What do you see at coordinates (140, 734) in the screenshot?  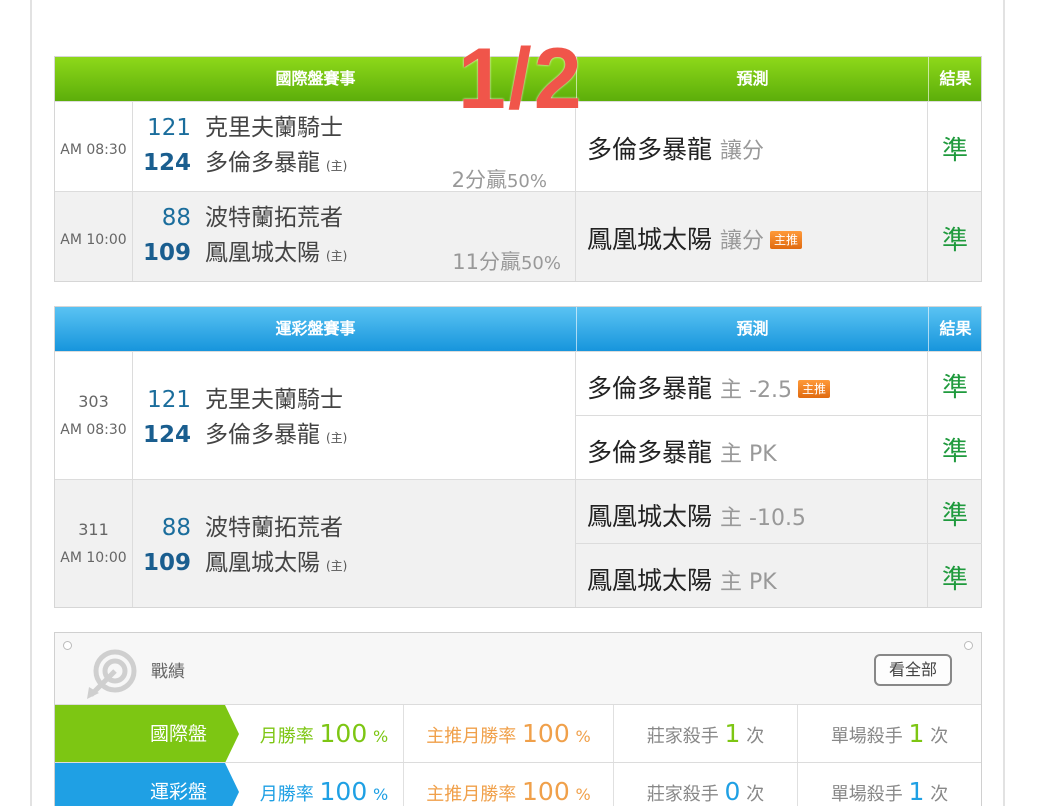 I see `record-label: 國際盤` at bounding box center [140, 734].